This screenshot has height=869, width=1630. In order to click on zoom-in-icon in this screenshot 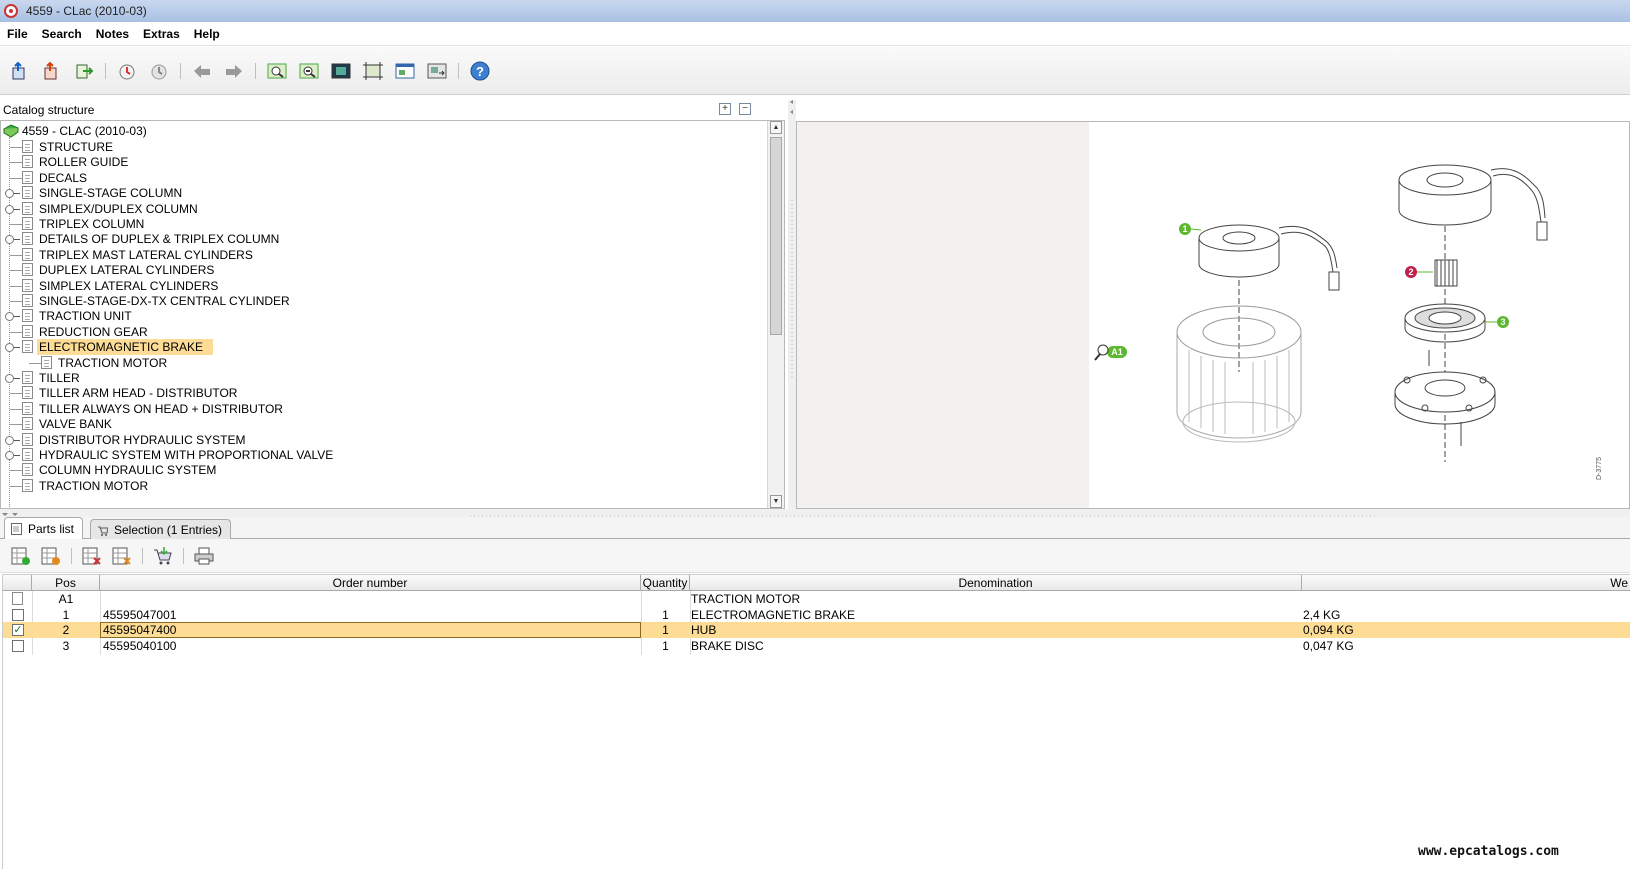, I will do `click(277, 71)`.